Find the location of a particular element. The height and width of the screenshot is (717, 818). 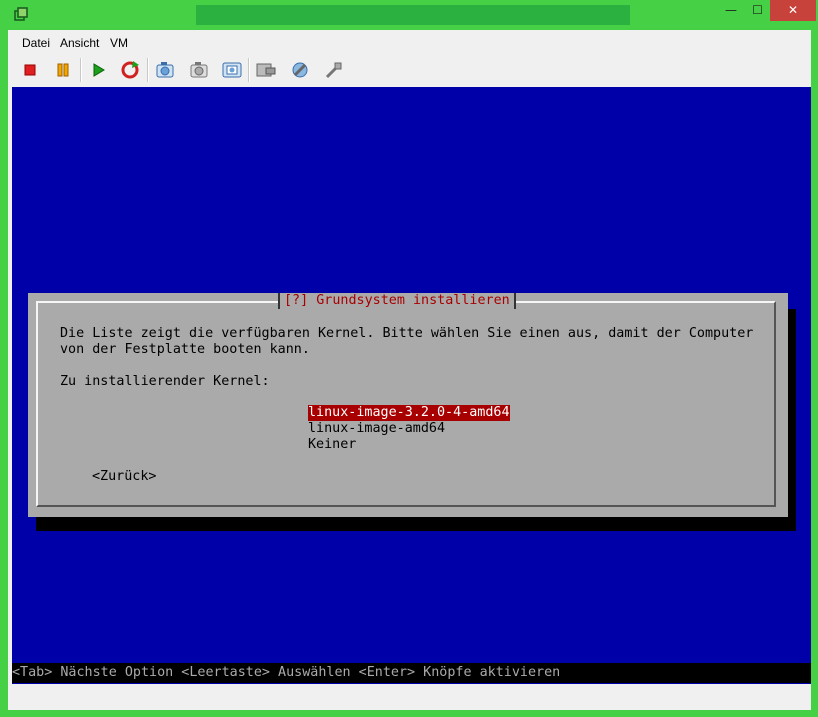

pause-icon is located at coordinates (63, 70).